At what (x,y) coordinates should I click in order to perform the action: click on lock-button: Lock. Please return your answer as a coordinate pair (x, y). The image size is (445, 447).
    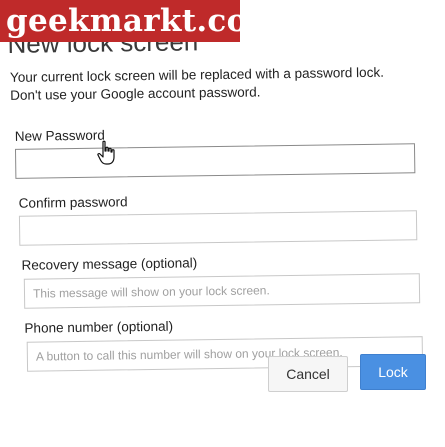
    Looking at the image, I should click on (393, 372).